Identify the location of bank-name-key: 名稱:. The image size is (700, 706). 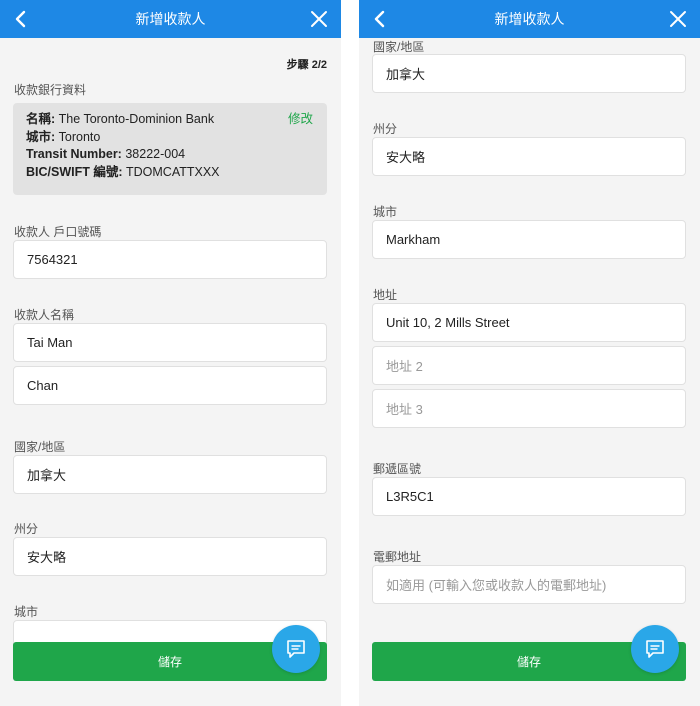
(41, 119).